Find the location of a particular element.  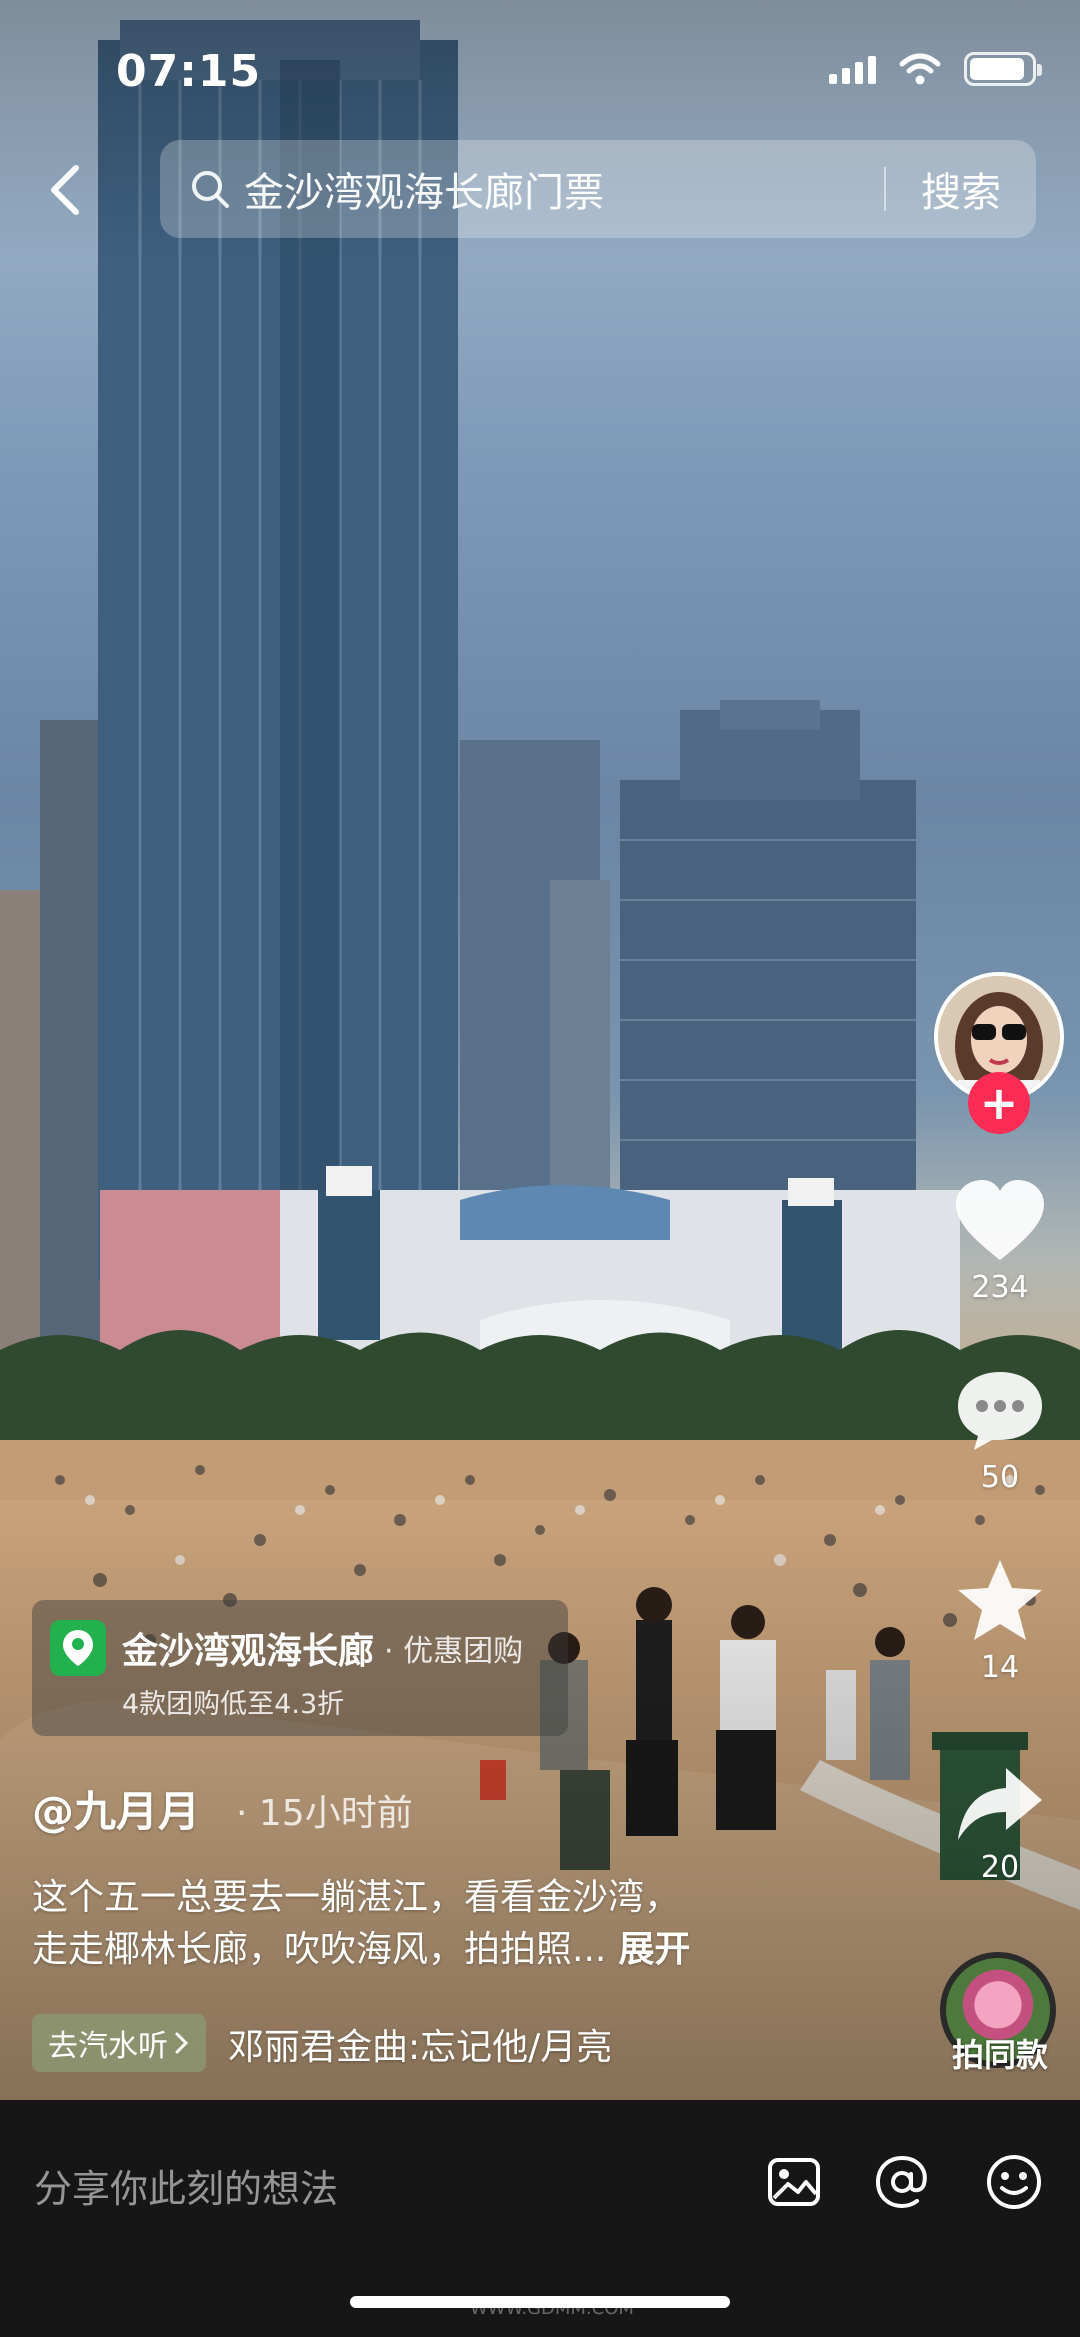

location-card: 金沙湾观海长廊 · 优惠团购 4款团购低至4.3折 is located at coordinates (300, 1668).